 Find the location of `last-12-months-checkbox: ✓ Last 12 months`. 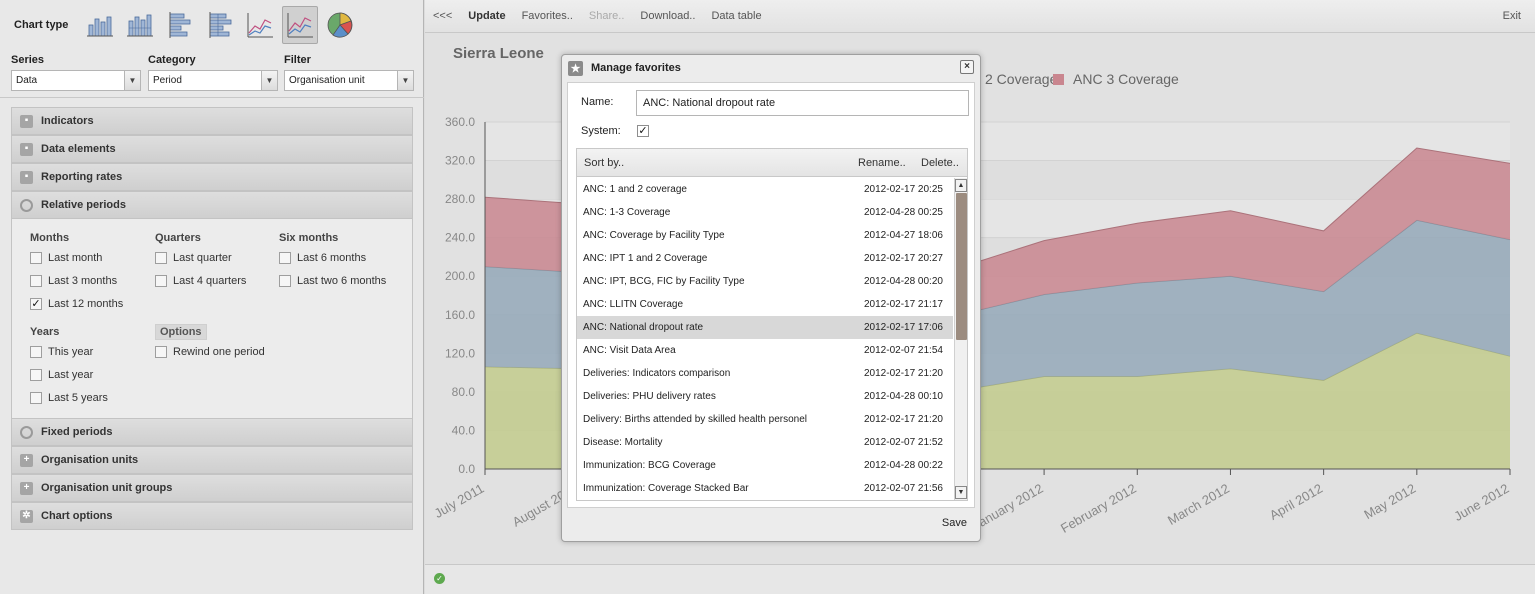

last-12-months-checkbox: ✓ Last 12 months is located at coordinates (76, 304).